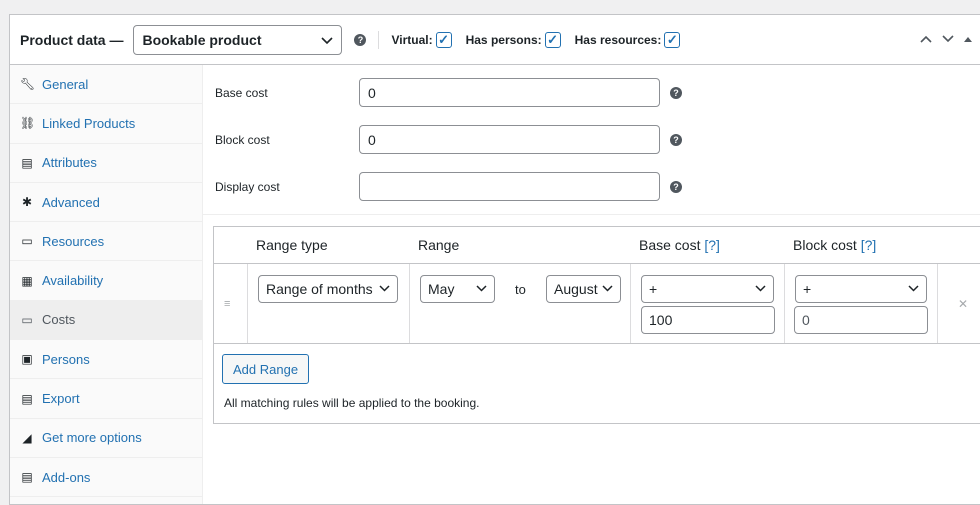  Describe the element at coordinates (825, 245) in the screenshot. I see `col-block-cost-label: Block cost` at that location.